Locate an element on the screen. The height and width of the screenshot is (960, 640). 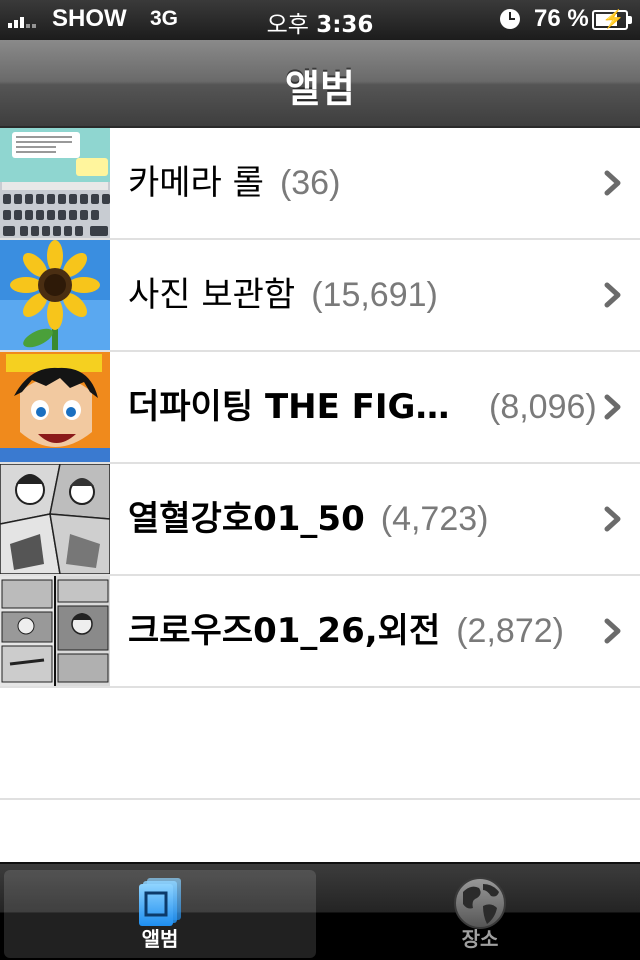
album-row-yeolhyeol-ganghogun: 열혈강호01_50 (4,723) is located at coordinates (320, 520).